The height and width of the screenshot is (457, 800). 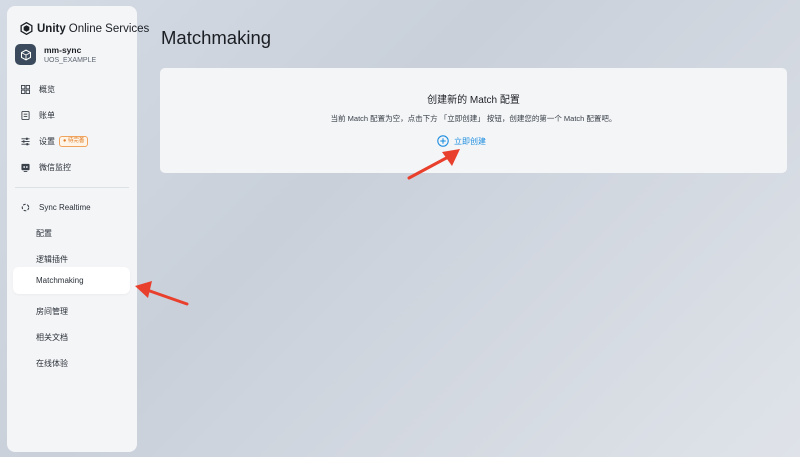 What do you see at coordinates (72, 167) in the screenshot?
I see `nav-item-wechat-monitor: 微信监控` at bounding box center [72, 167].